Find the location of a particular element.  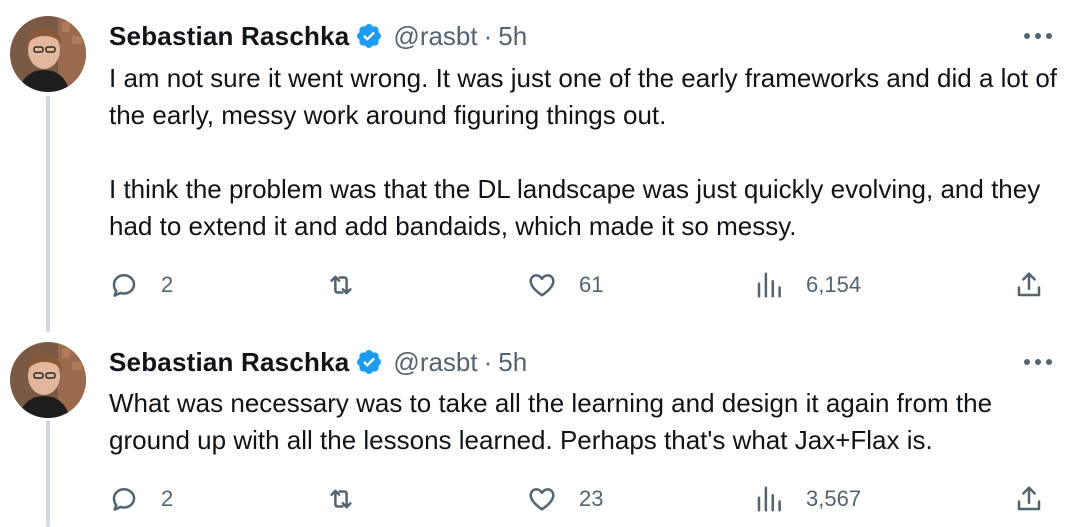

tweet-actions: 2 61 6,154 is located at coordinates (540, 285).